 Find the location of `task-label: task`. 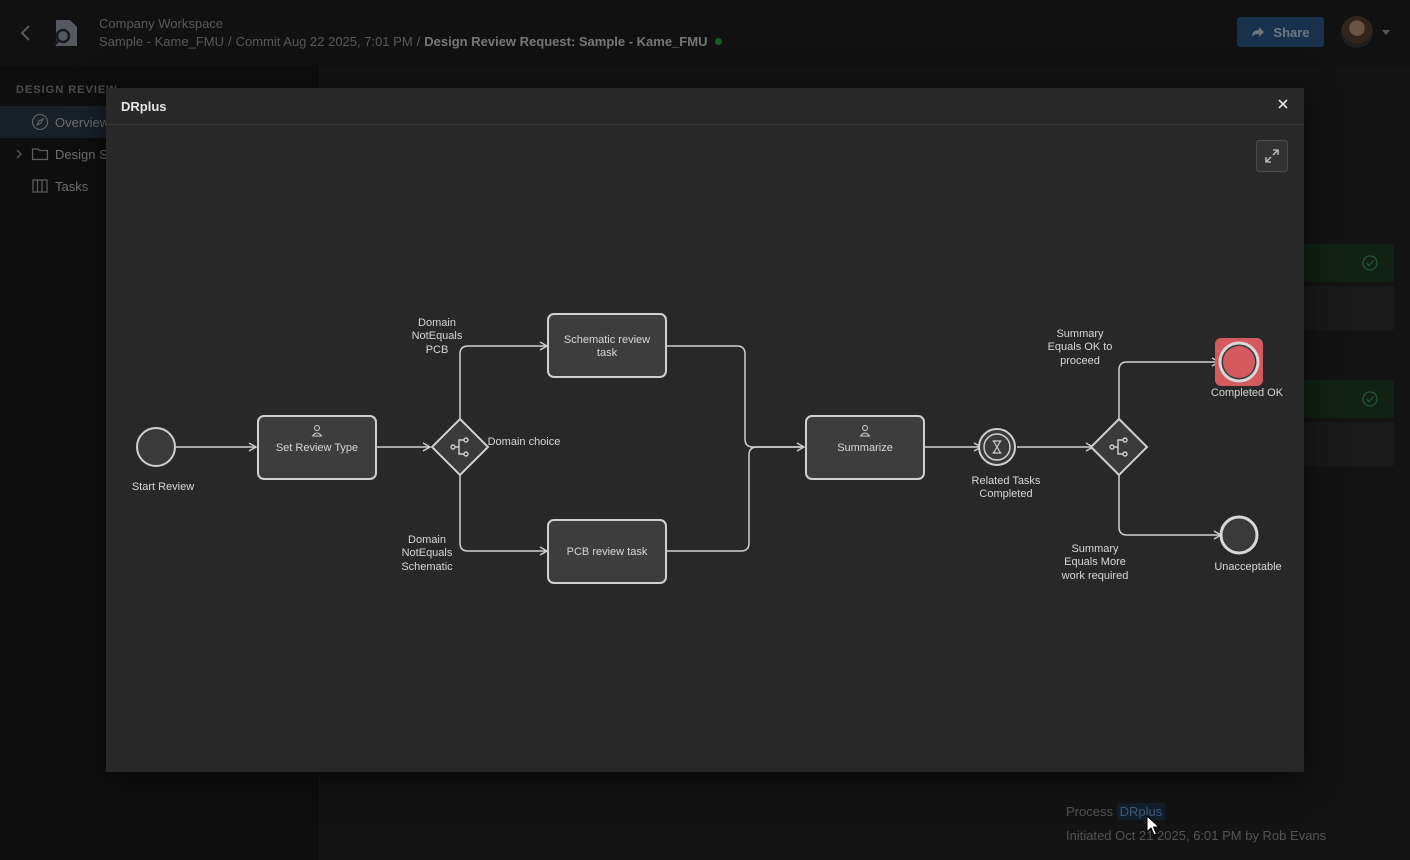

task-label: task is located at coordinates (607, 353).